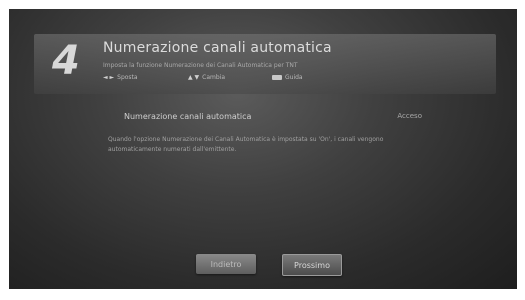 This screenshot has width=525, height=300. Describe the element at coordinates (217, 48) in the screenshot. I see `page-title: Numerazione canali automatica` at that location.